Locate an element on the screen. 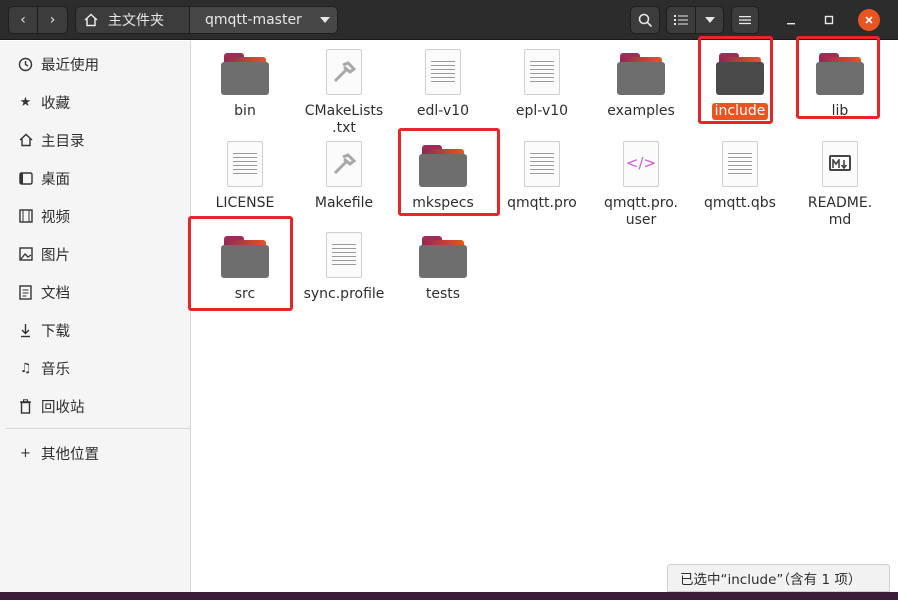 The height and width of the screenshot is (600, 898). file-name: qmqtt.pro is located at coordinates (542, 203).